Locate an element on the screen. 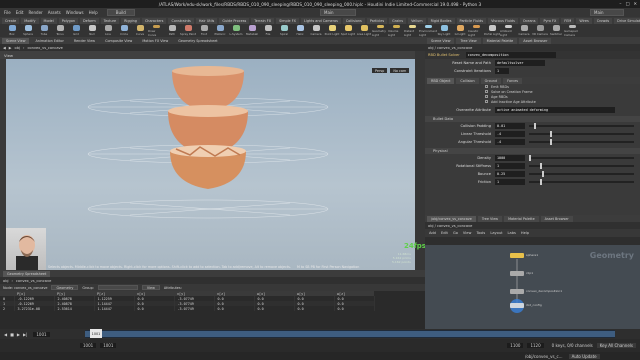 This screenshot has width=640, height=360. build-desktop-dropdown: Build is located at coordinates (120, 12).